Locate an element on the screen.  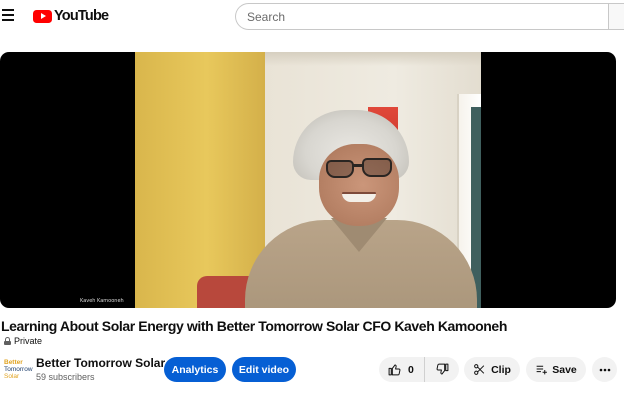
hamburger-menu-icon is located at coordinates (9, 15).